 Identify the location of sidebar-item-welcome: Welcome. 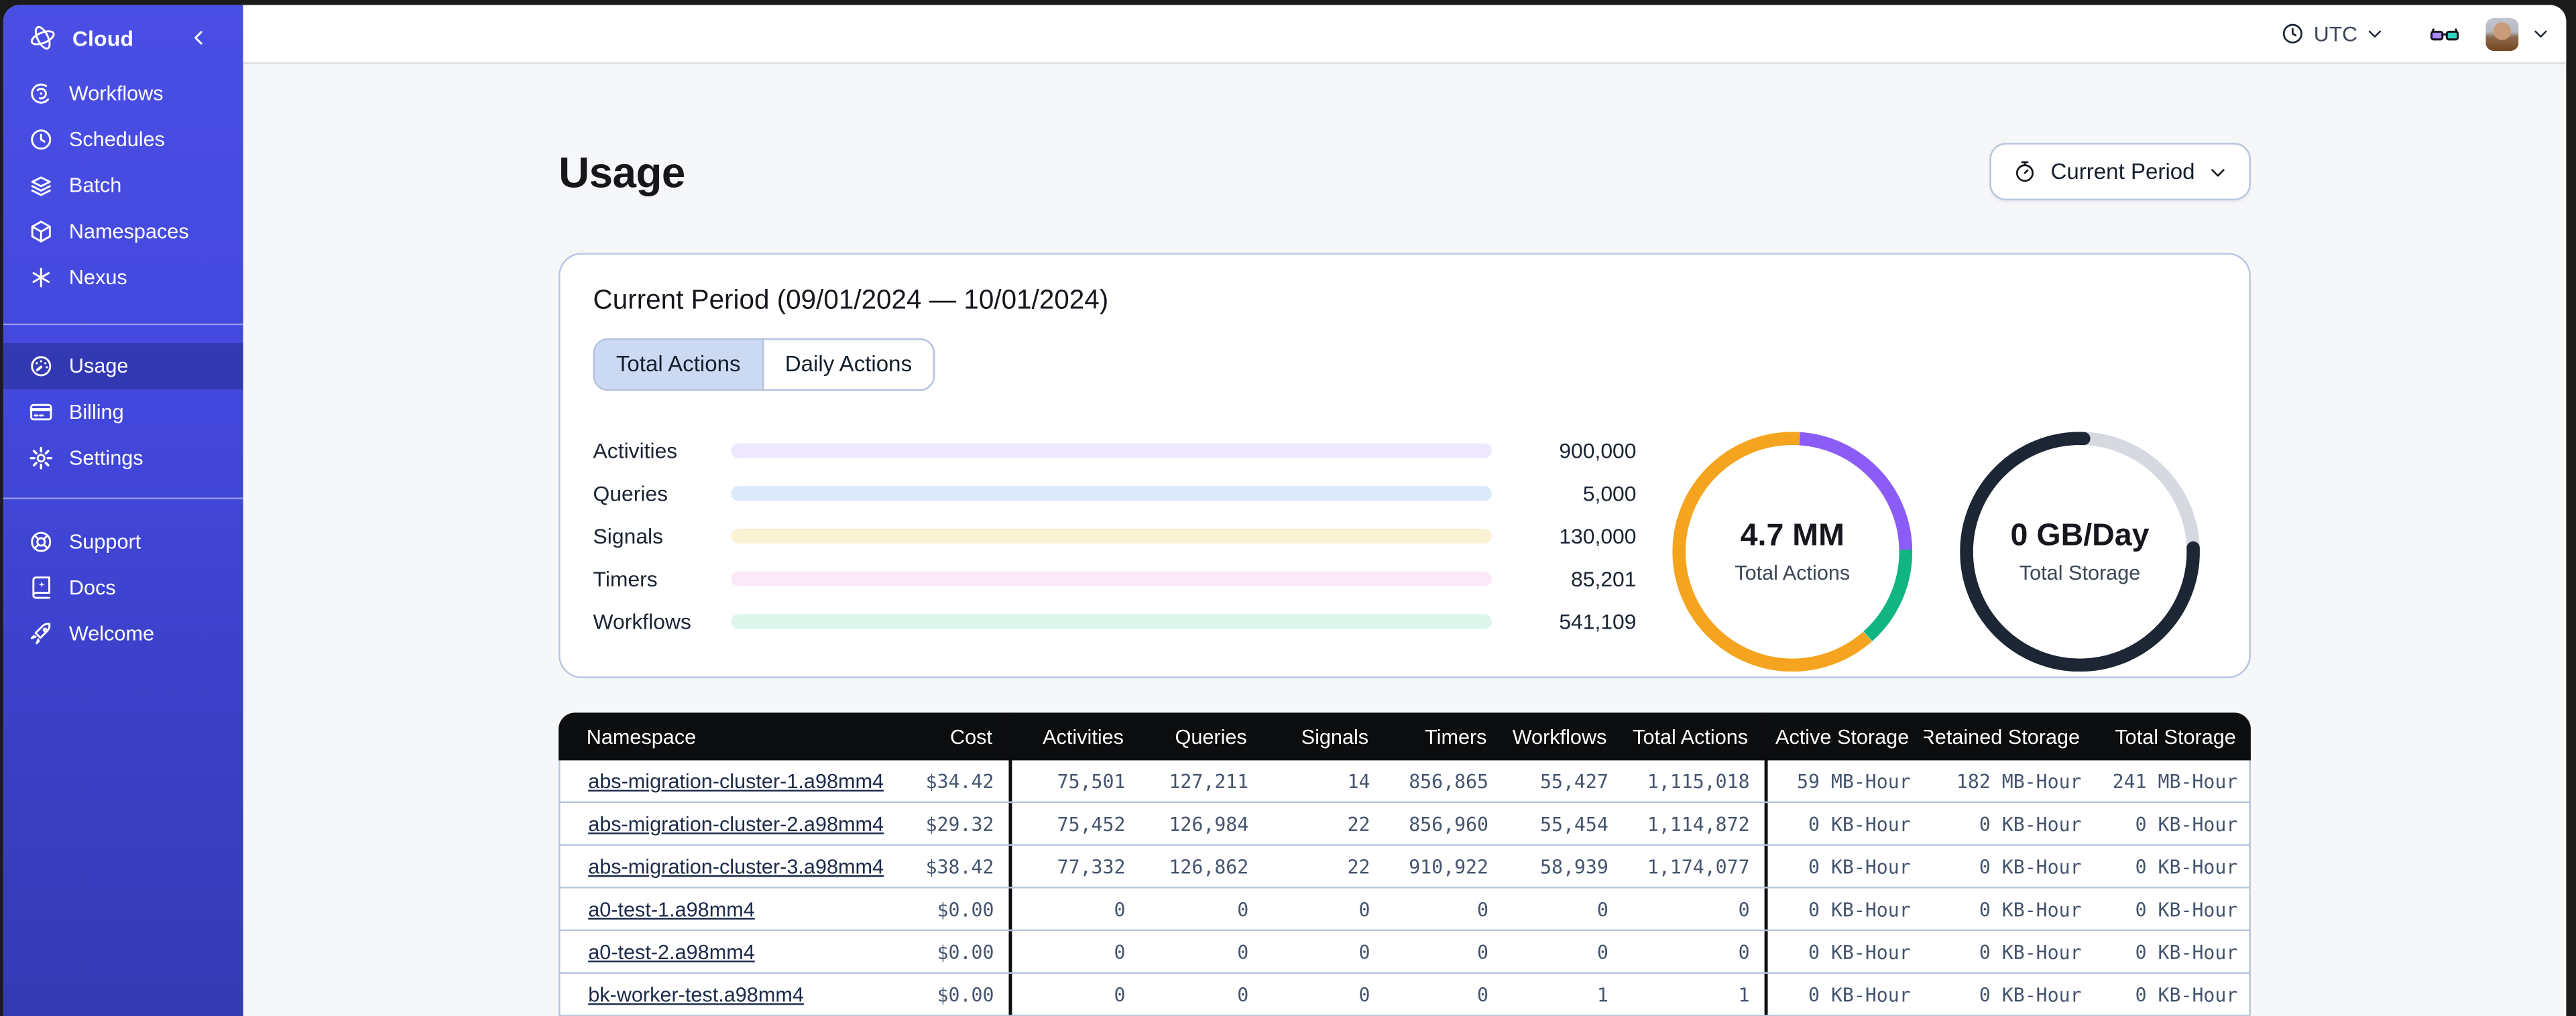
(123, 634).